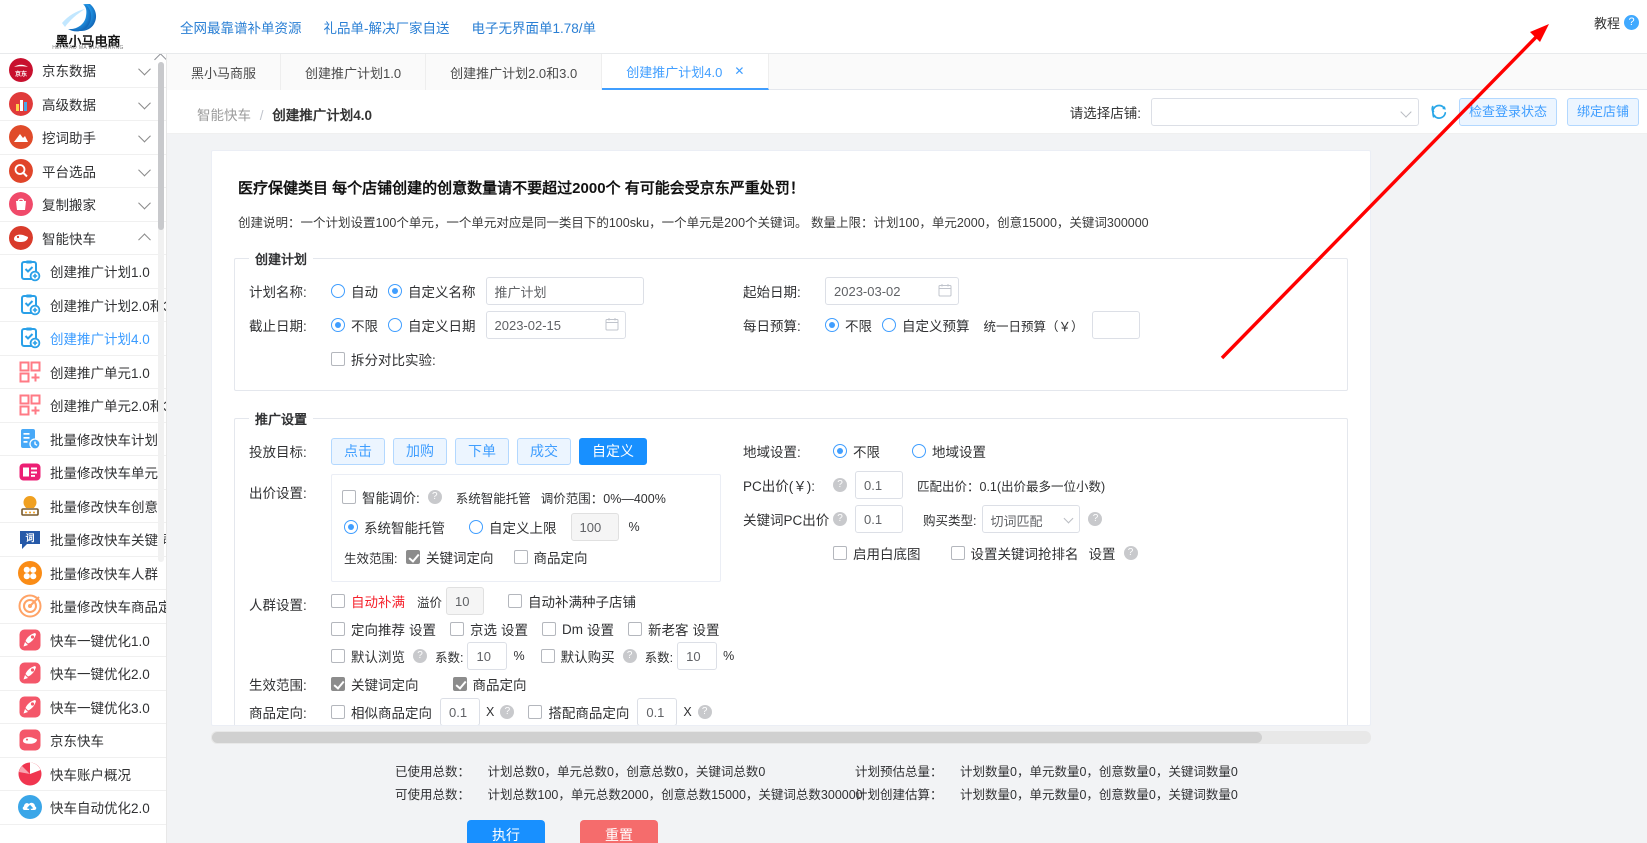 This screenshot has width=1647, height=843. I want to click on sidebar-group-6: 智能快车, so click(83, 238).